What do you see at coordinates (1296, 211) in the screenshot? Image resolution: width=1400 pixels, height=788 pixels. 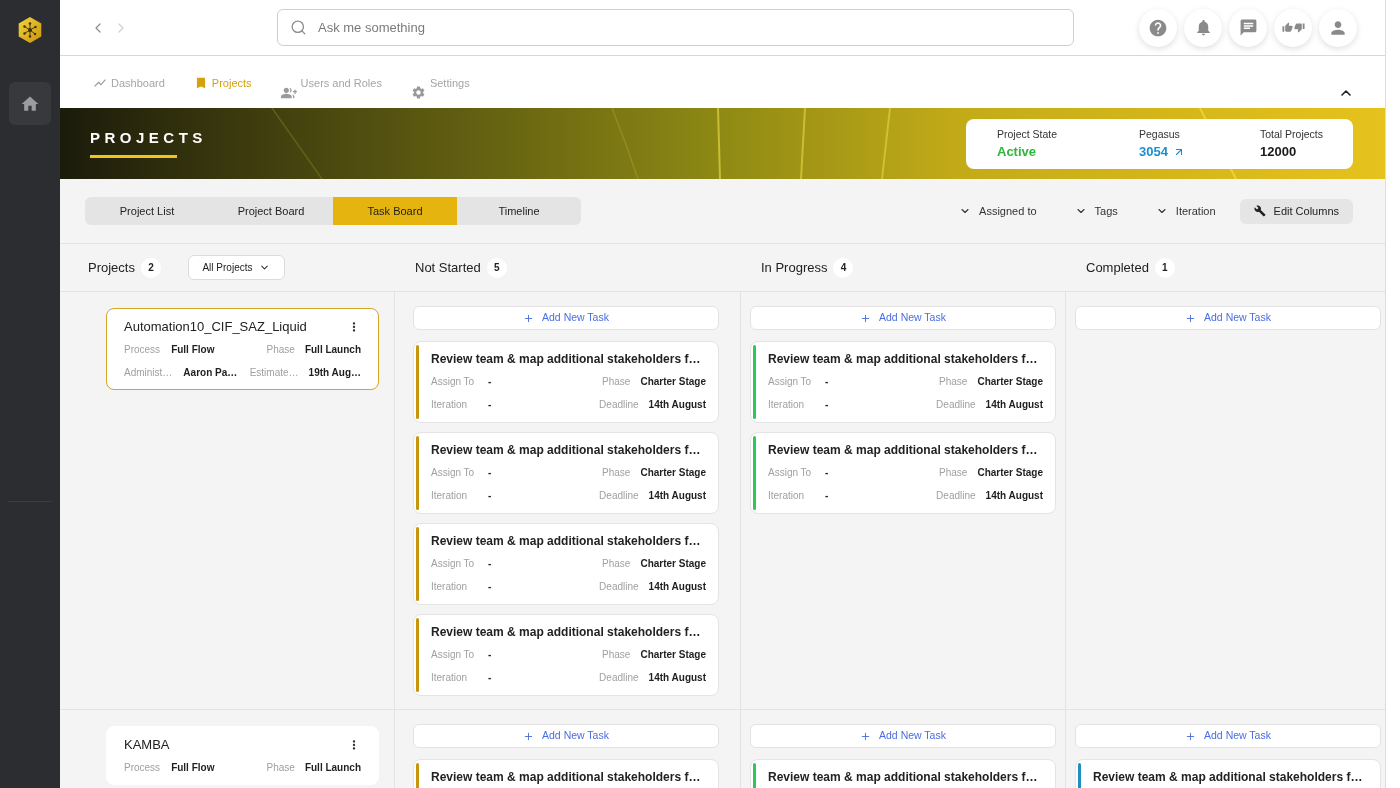 I see `edit-columns-button: Edit Columns` at bounding box center [1296, 211].